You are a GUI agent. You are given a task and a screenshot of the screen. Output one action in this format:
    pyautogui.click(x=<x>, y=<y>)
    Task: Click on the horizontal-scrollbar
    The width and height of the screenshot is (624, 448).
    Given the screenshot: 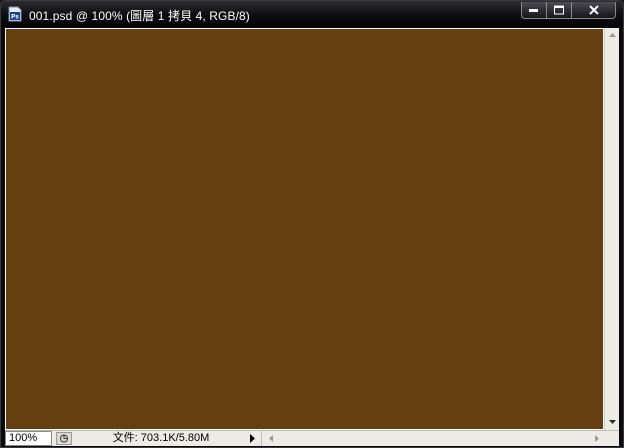 What is the action you would take?
    pyautogui.click(x=433, y=438)
    